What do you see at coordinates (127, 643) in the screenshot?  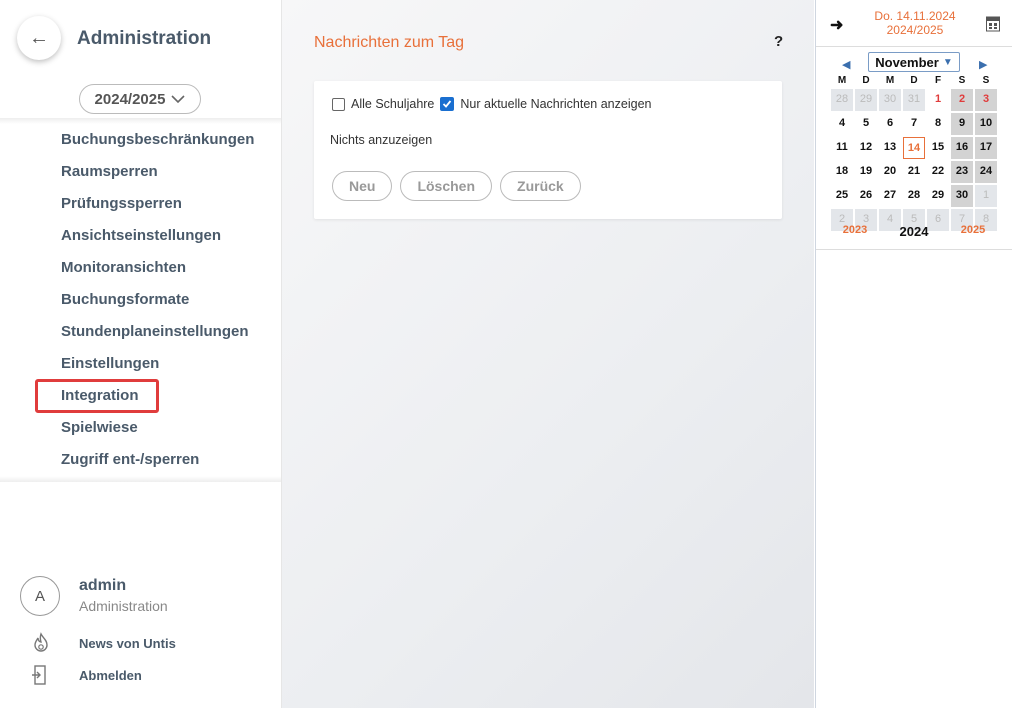 I see `news-label: News von Untis` at bounding box center [127, 643].